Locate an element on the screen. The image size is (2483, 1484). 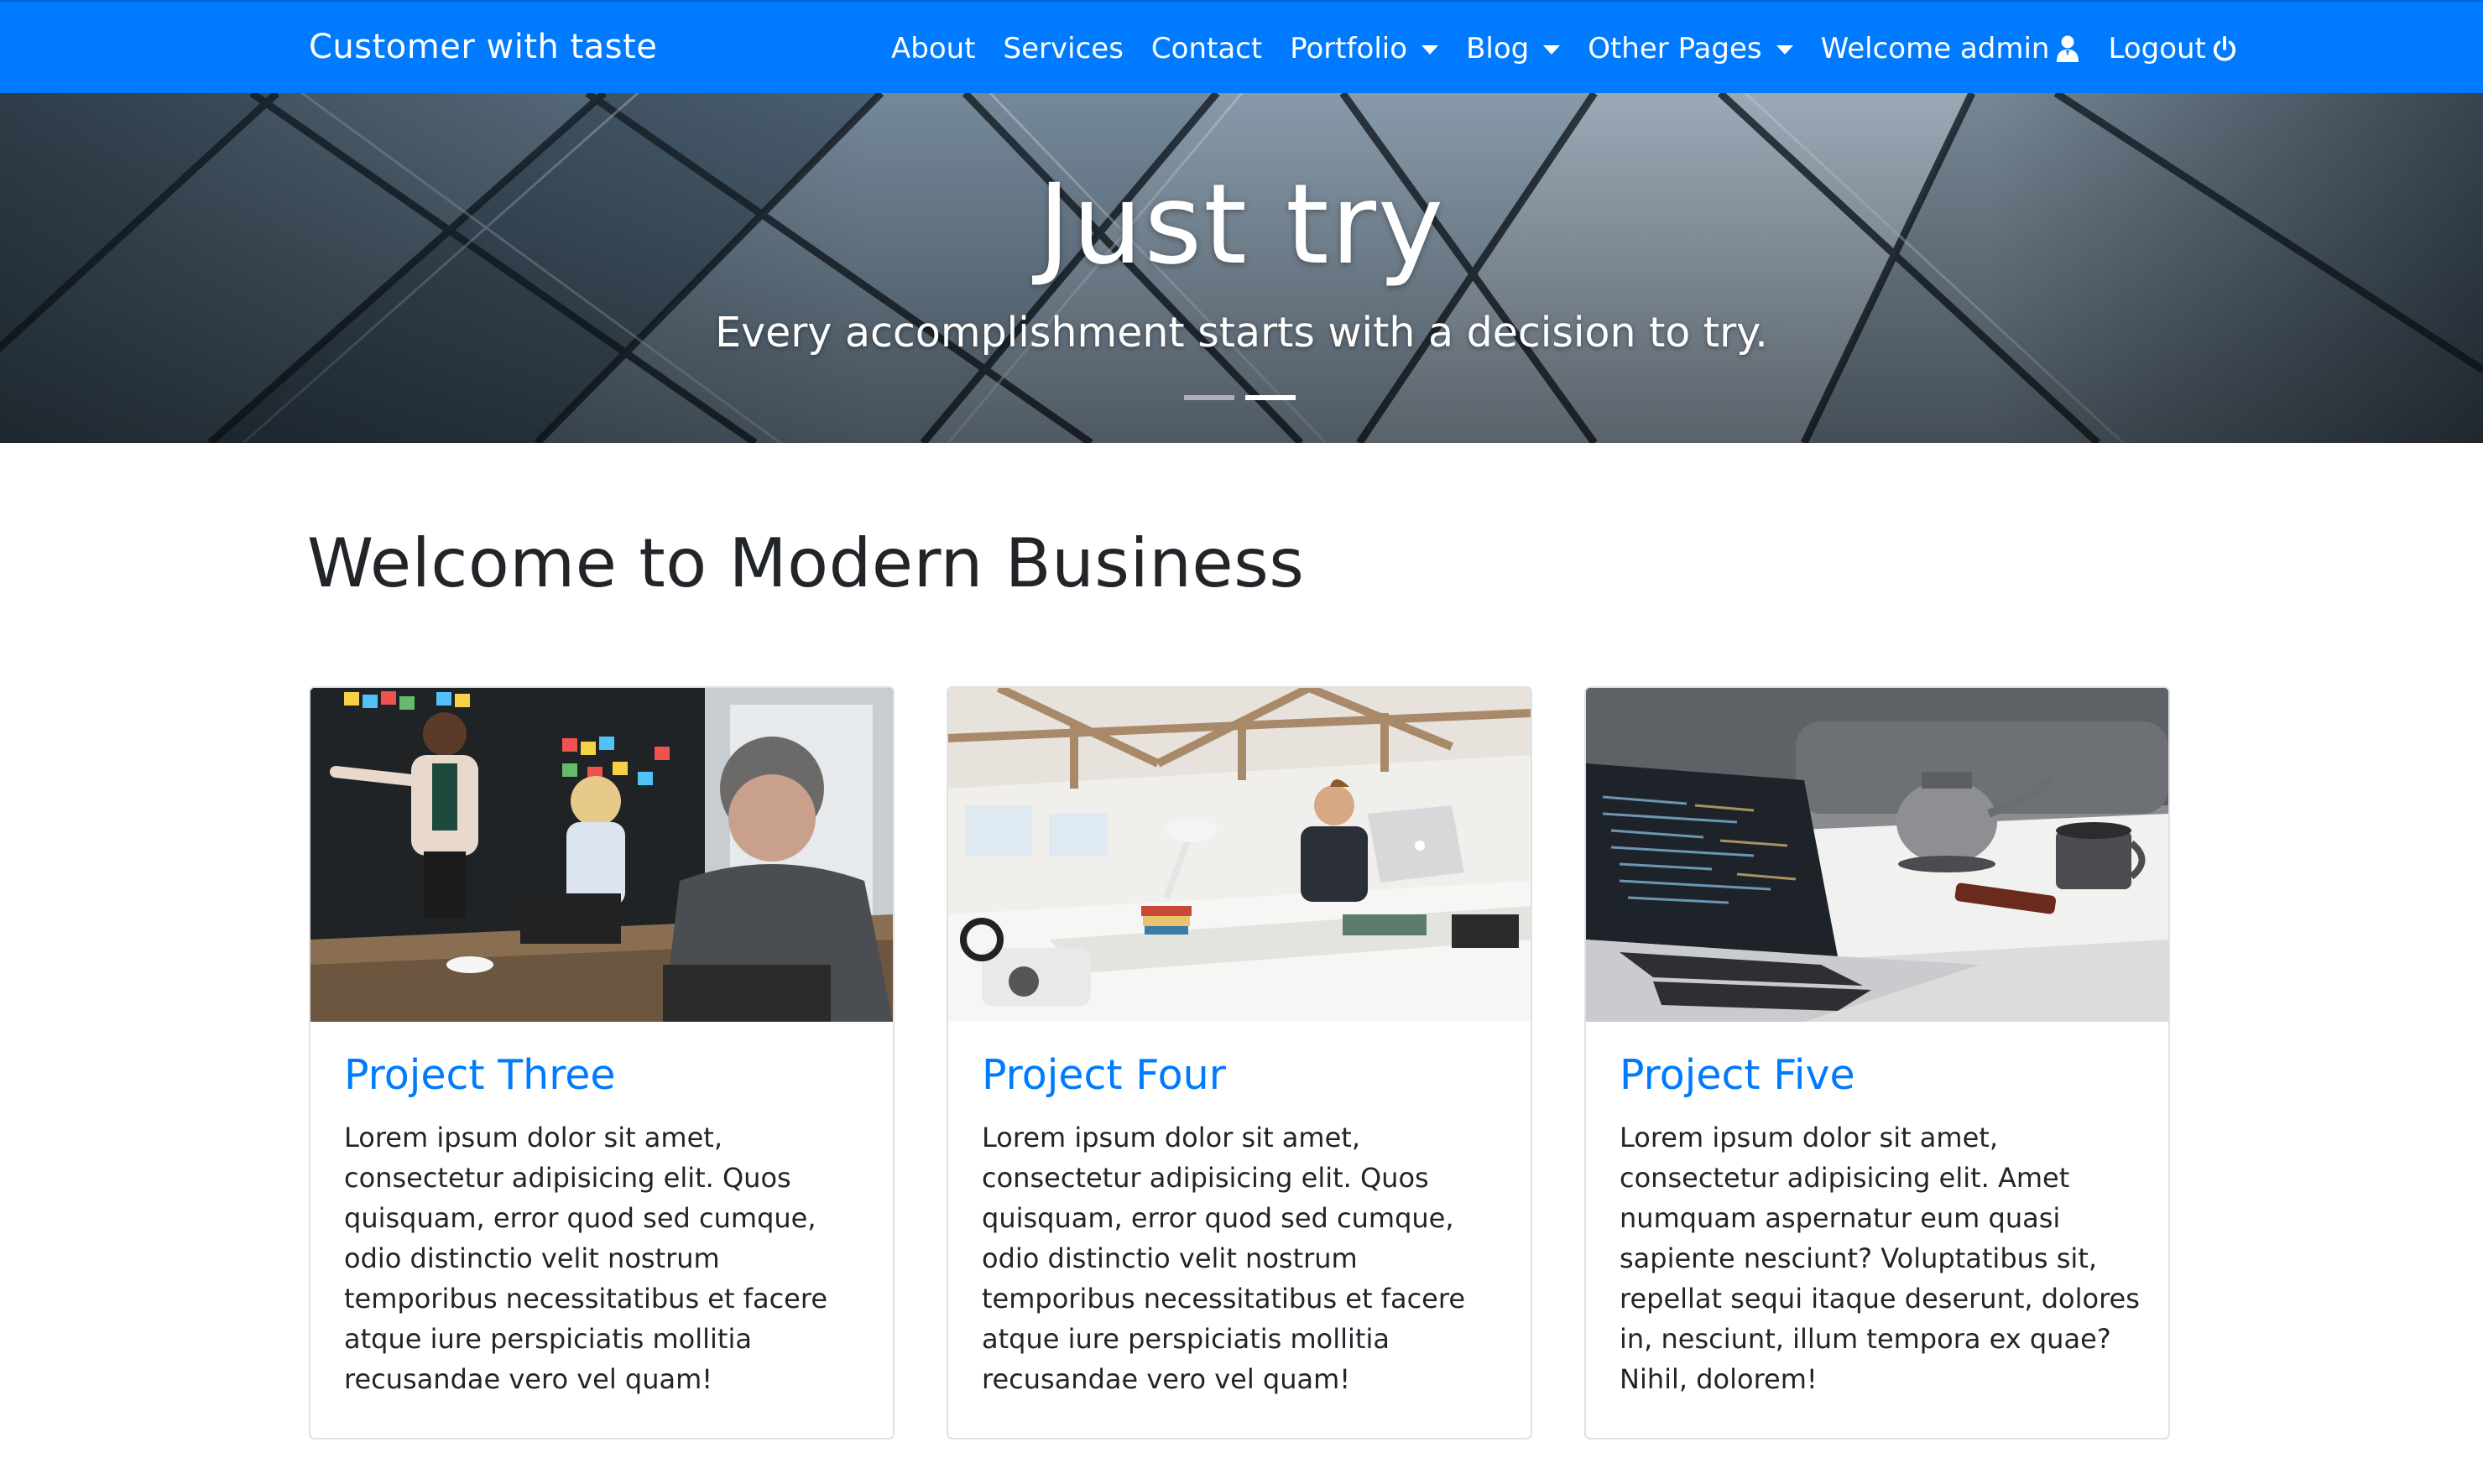
nav-blog-dropdown: Blog is located at coordinates (1513, 48).